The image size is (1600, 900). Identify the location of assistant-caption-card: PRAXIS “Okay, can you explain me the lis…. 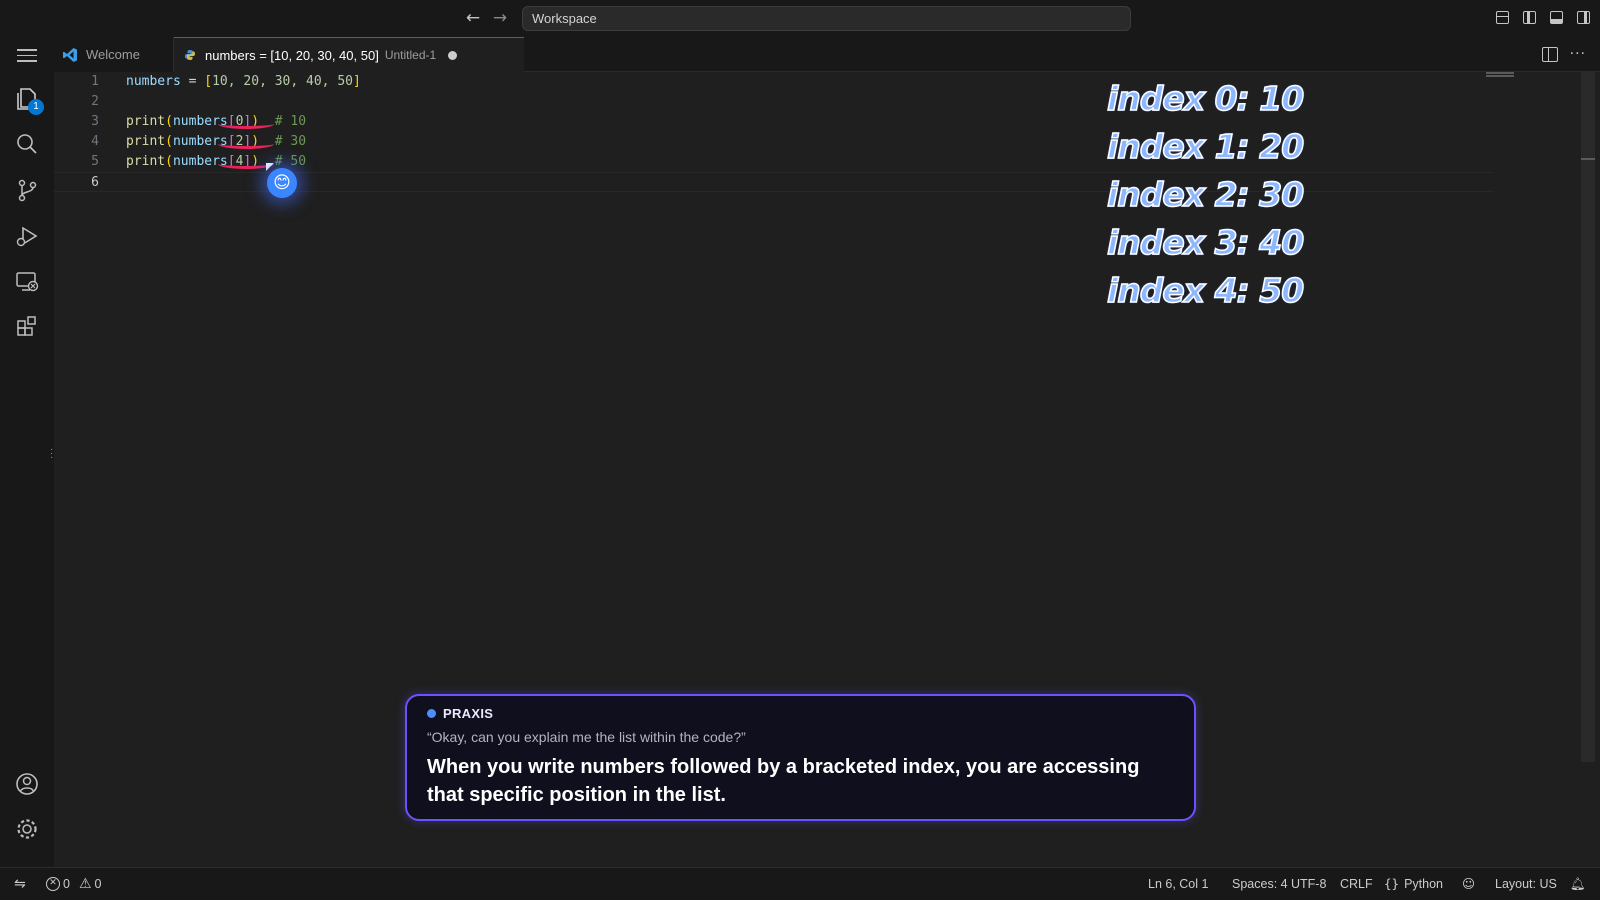
(800, 757).